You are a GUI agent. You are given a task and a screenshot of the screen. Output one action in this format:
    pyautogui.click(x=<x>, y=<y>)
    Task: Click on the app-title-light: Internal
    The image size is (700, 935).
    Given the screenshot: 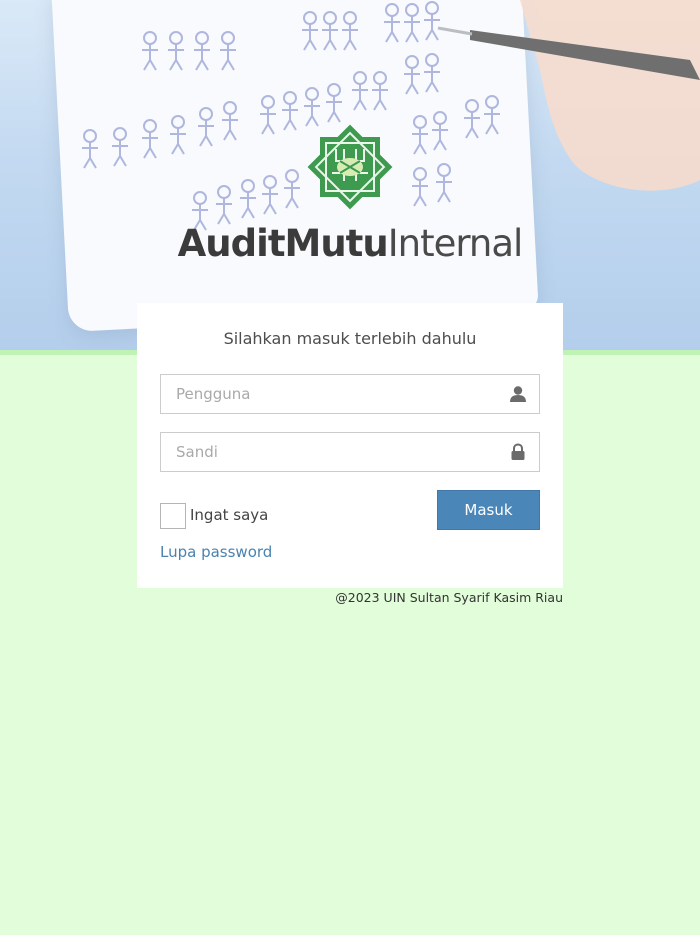 What is the action you would take?
    pyautogui.click(x=455, y=243)
    